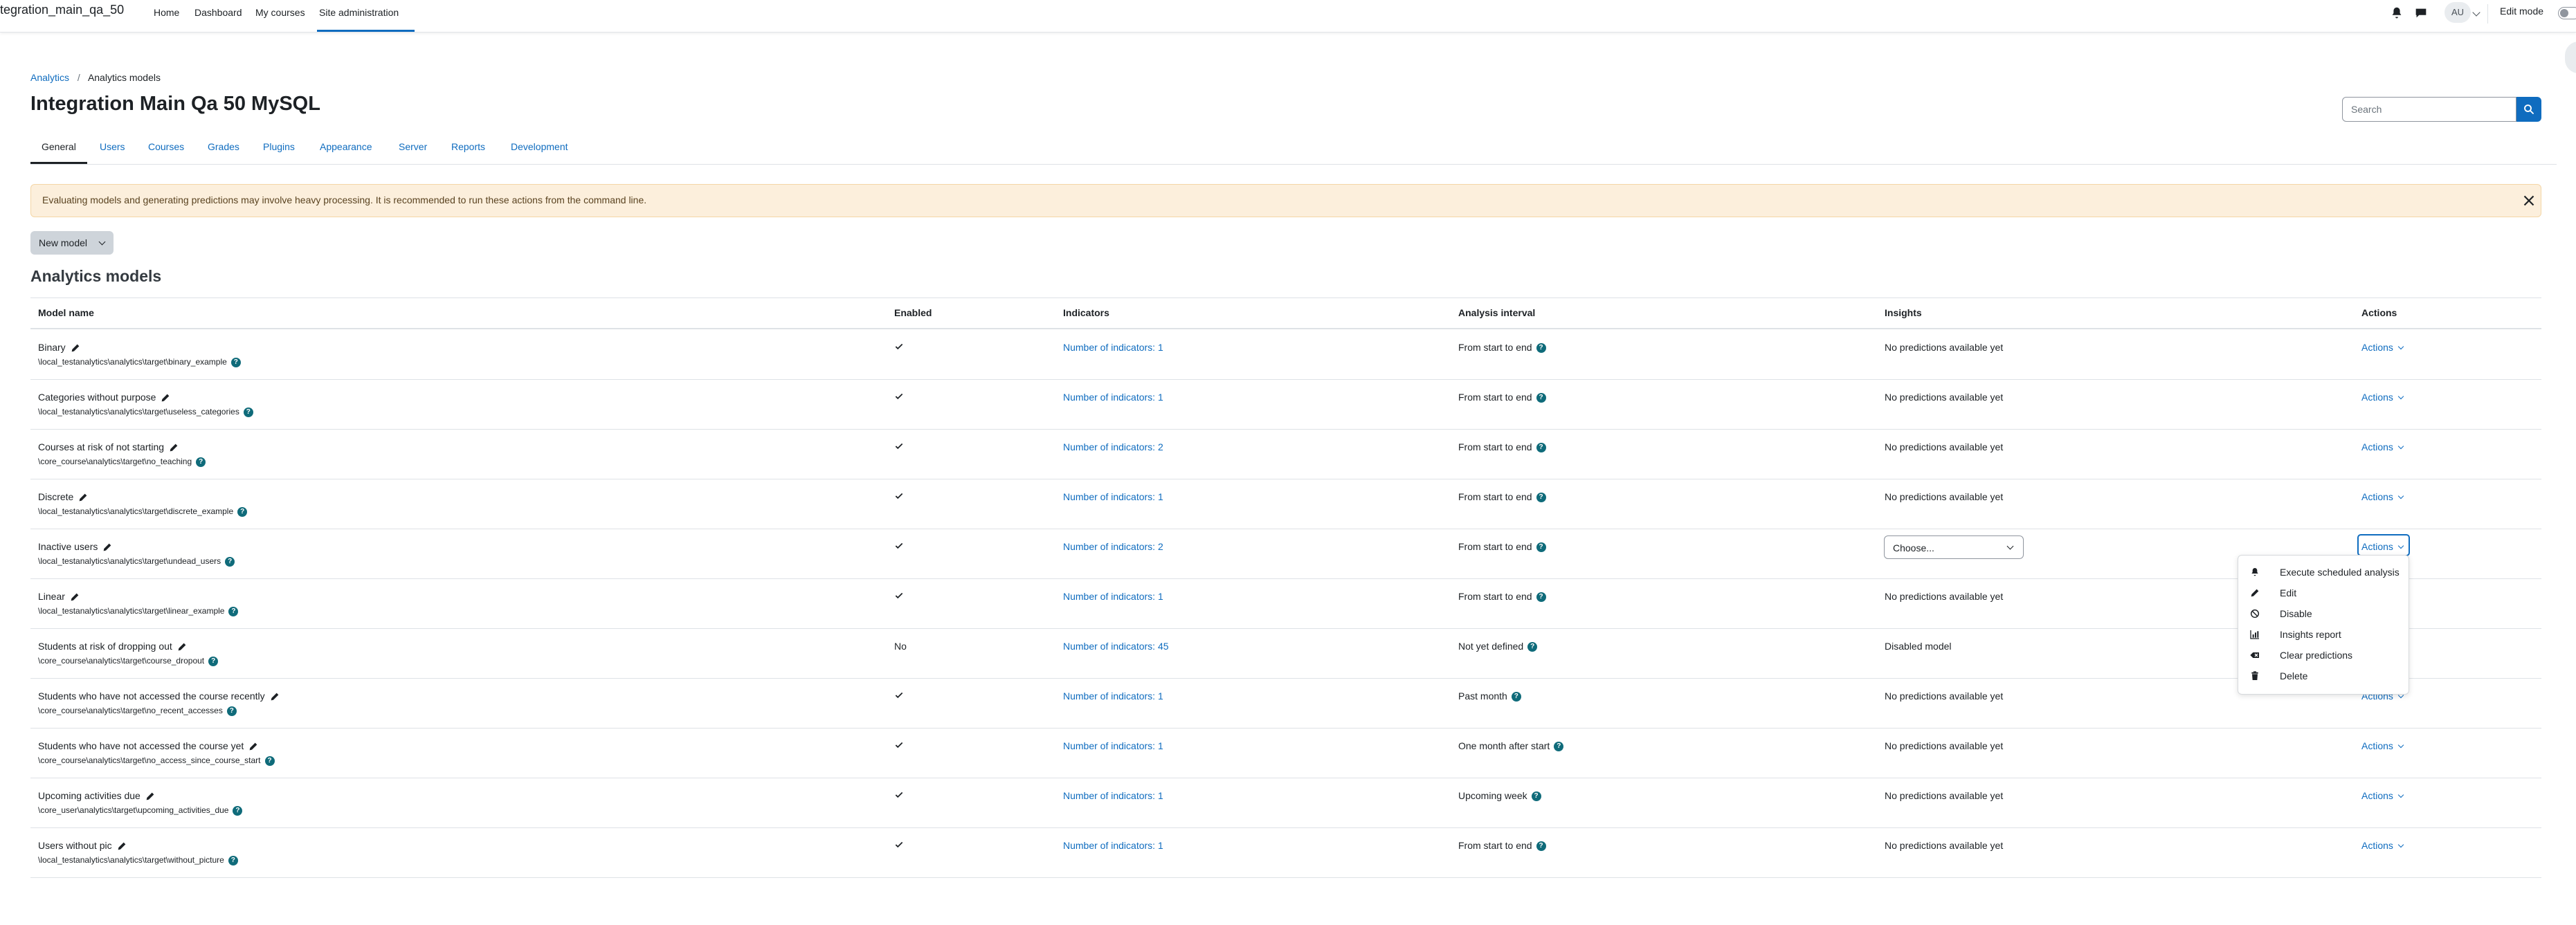  Describe the element at coordinates (2288, 592) in the screenshot. I see `menu-item-label: Edit` at that location.